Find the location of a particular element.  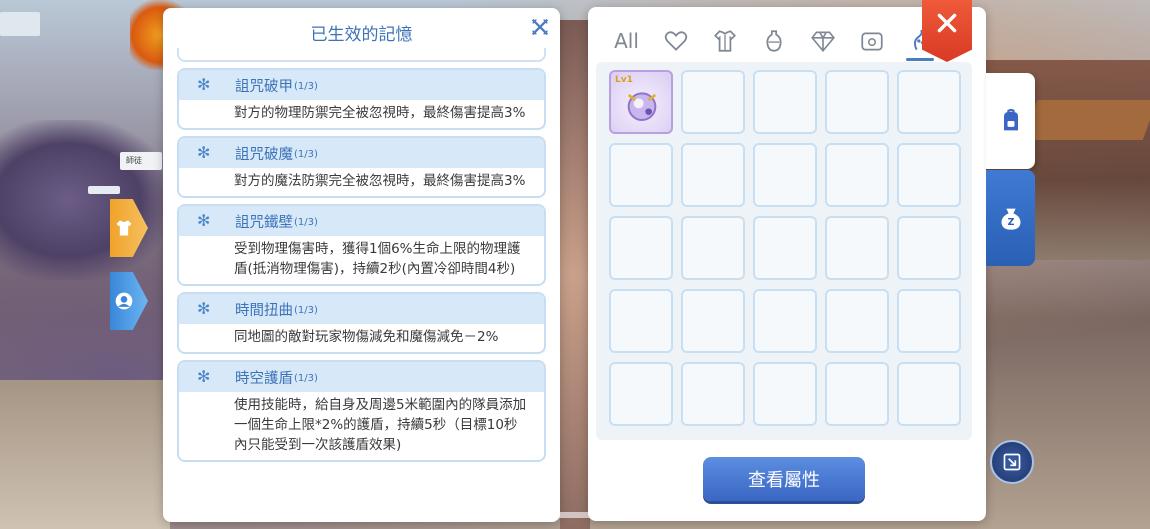

diamond-icon is located at coordinates (822, 42).